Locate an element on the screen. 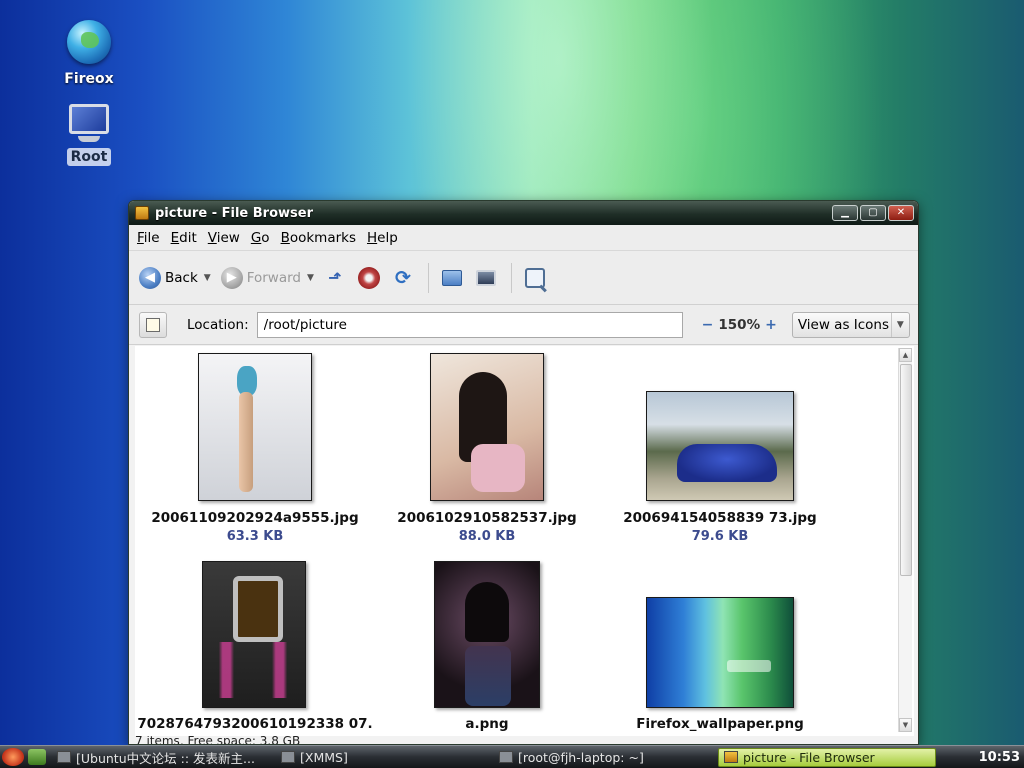  clock: 10:53 is located at coordinates (999, 757).